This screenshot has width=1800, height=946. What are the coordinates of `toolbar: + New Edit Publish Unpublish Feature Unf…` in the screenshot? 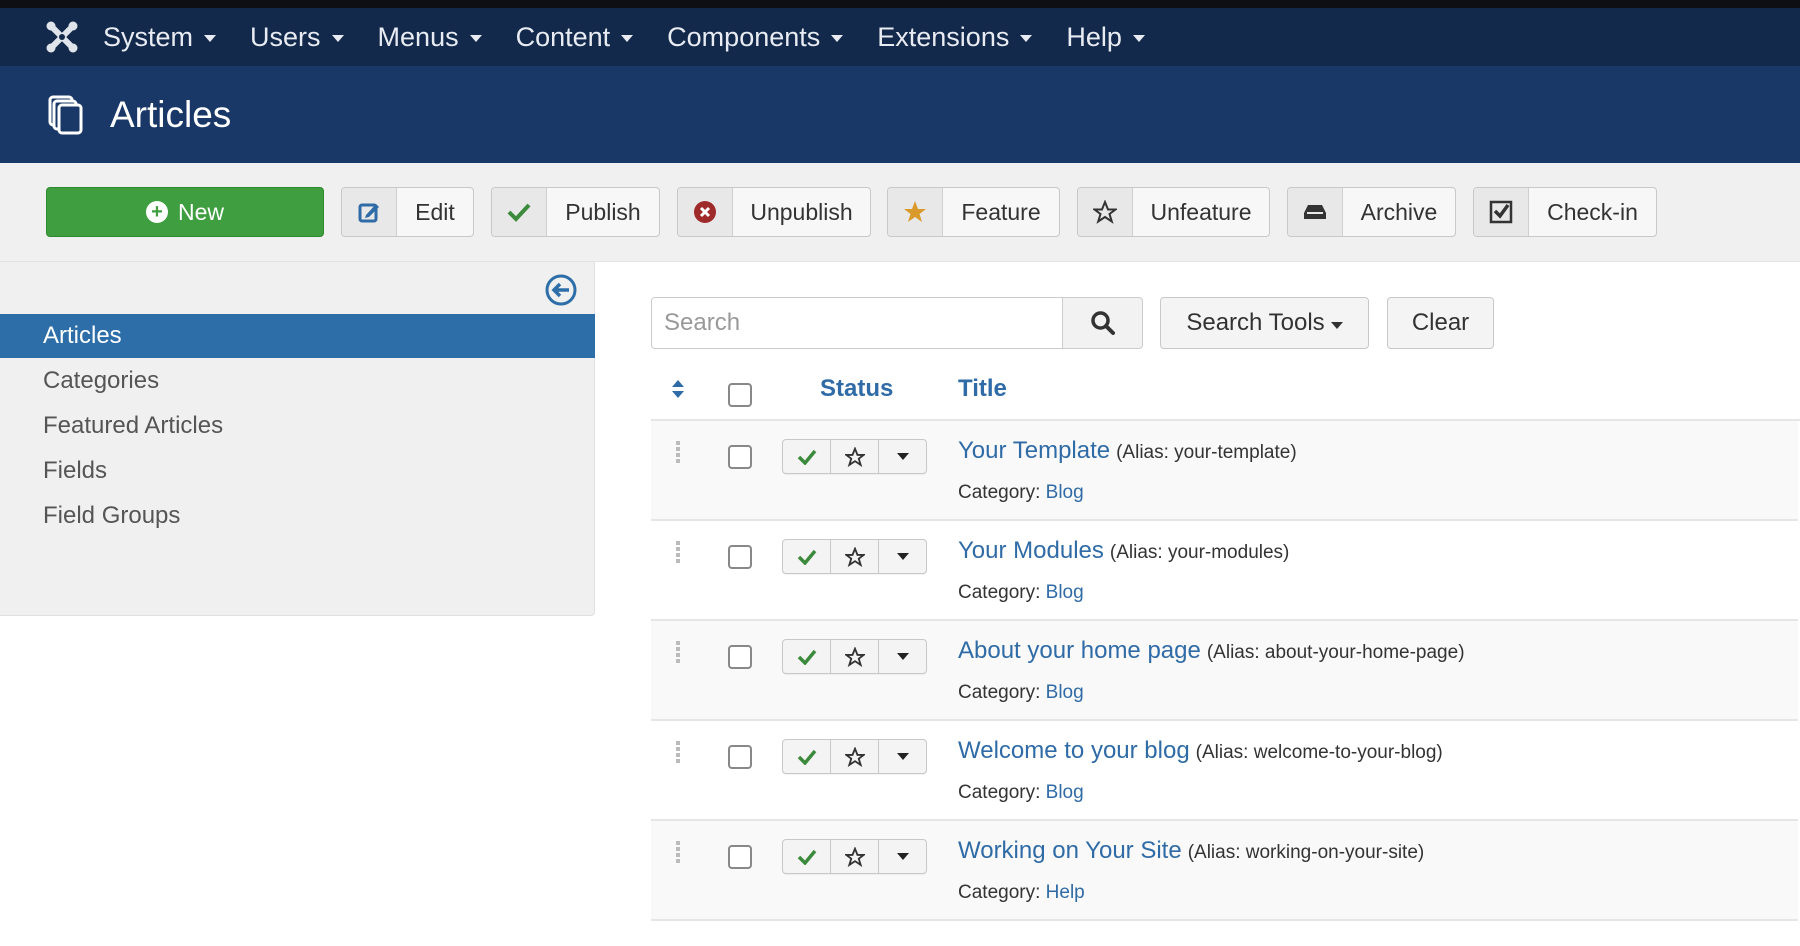 It's located at (900, 212).